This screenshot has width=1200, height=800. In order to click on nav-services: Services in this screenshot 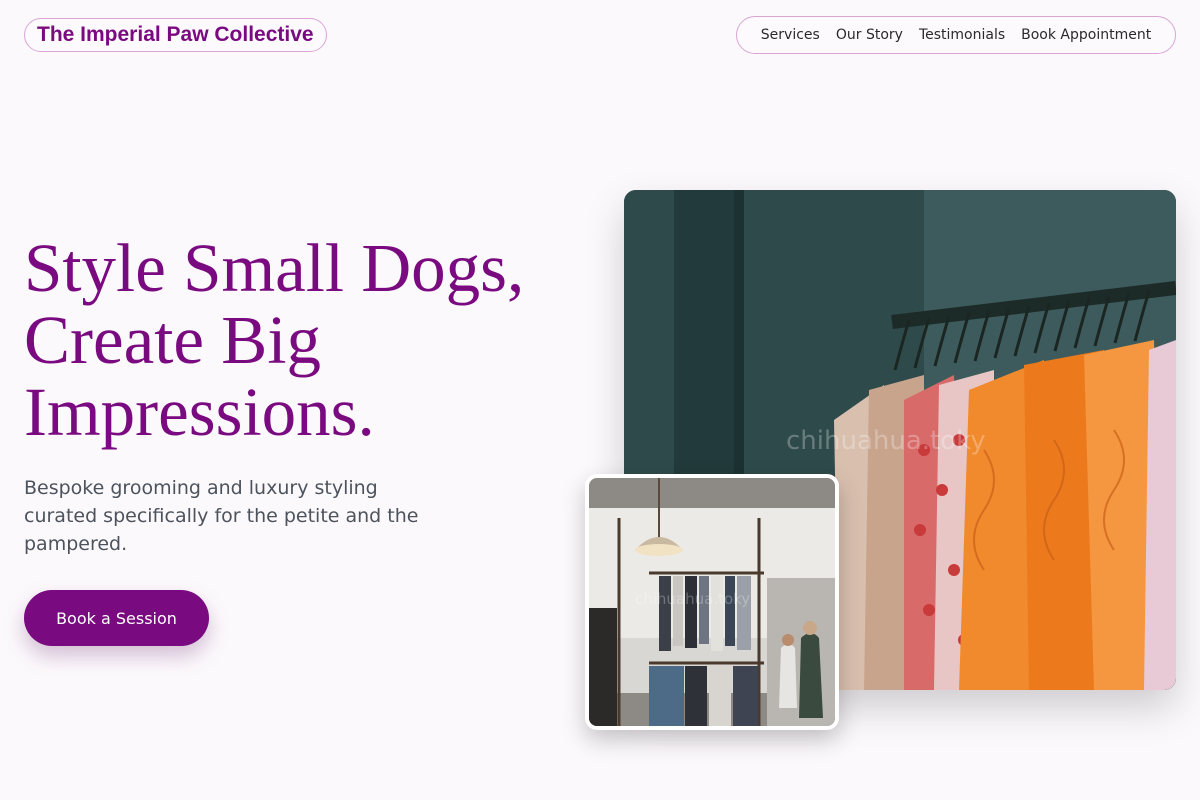, I will do `click(790, 35)`.